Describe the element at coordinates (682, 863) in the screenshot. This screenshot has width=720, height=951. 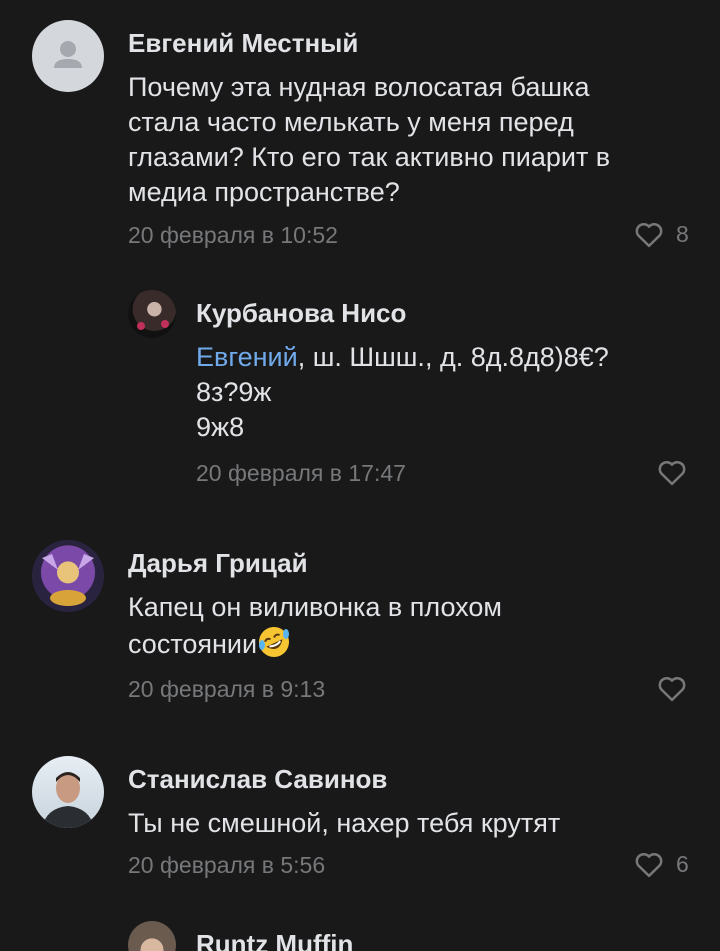
I see `like-count: 6` at that location.